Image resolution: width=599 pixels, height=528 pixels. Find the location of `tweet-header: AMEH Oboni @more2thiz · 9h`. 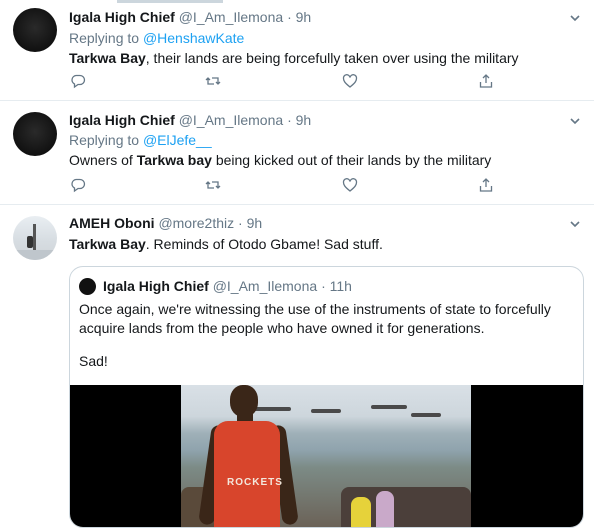

tweet-header: AMEH Oboni @more2thiz · 9h is located at coordinates (165, 223).